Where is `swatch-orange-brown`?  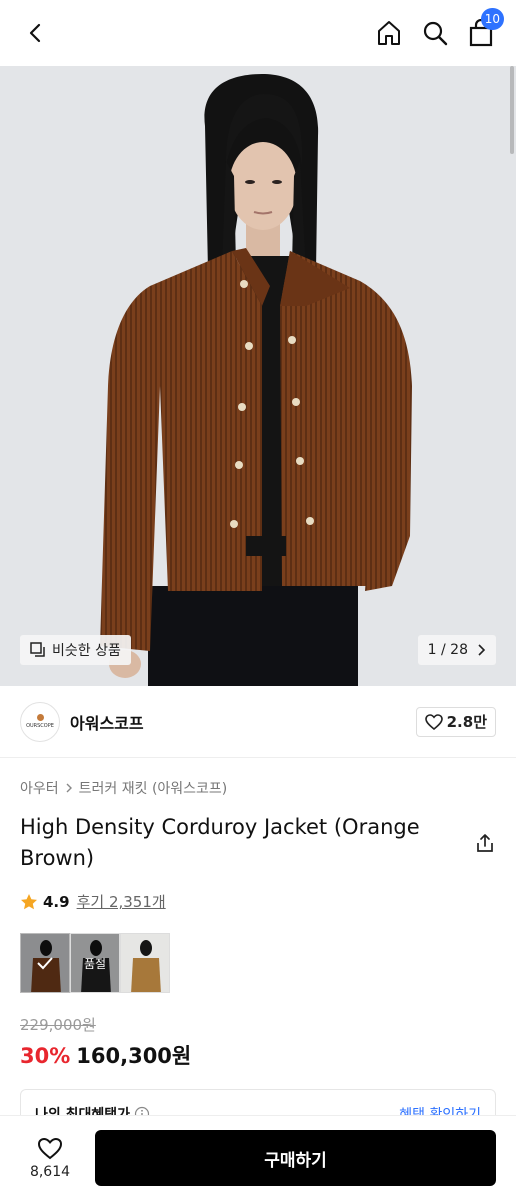 swatch-orange-brown is located at coordinates (45, 963).